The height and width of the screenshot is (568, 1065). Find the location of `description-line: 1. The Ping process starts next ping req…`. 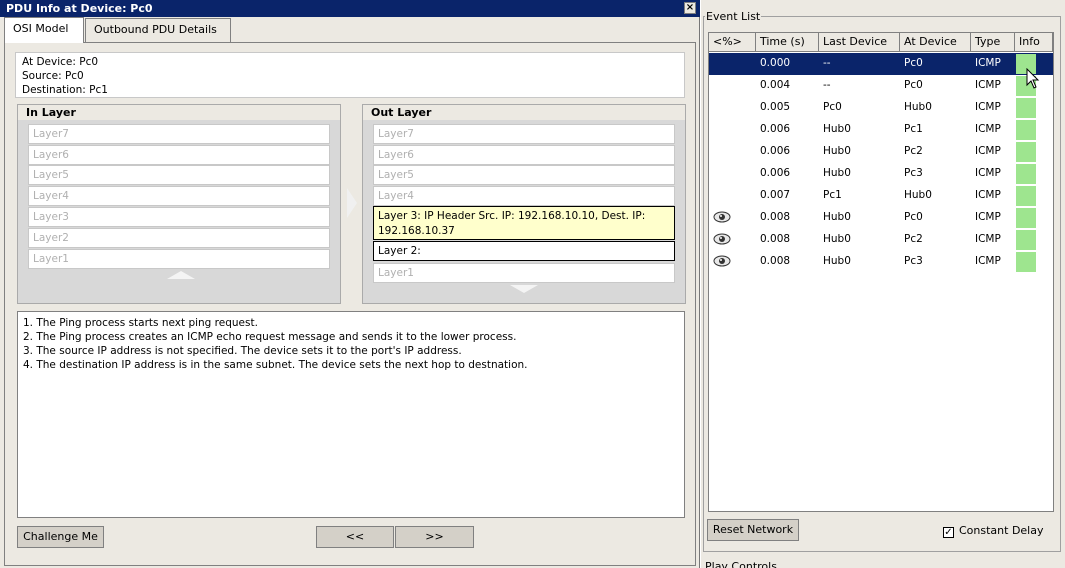

description-line: 1. The Ping process starts next ping req… is located at coordinates (140, 323).